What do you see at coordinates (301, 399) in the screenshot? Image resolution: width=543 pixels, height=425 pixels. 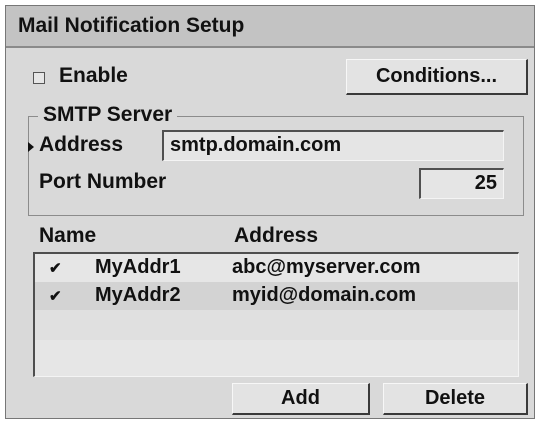 I see `add-button: Add` at bounding box center [301, 399].